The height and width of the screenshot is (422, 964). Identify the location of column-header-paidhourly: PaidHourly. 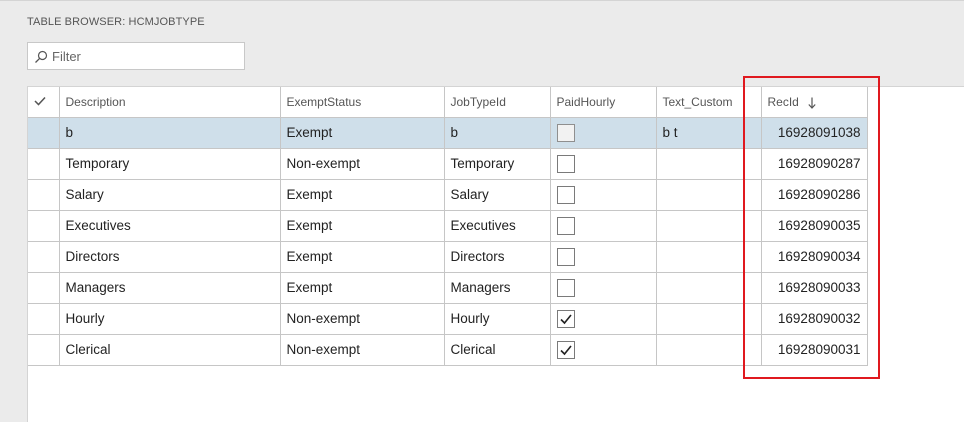
(603, 102).